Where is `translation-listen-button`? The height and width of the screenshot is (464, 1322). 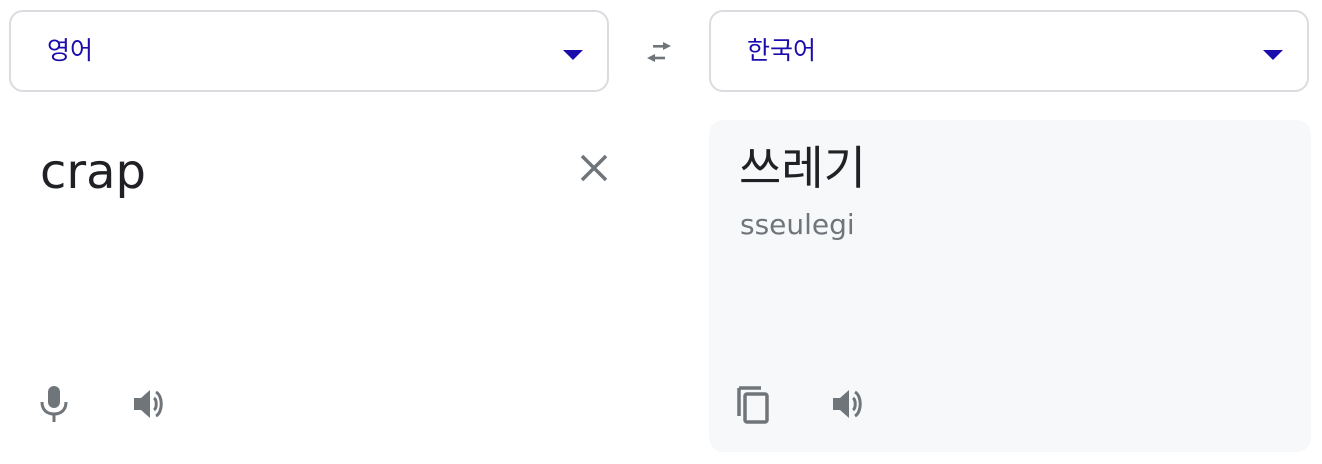 translation-listen-button is located at coordinates (849, 404).